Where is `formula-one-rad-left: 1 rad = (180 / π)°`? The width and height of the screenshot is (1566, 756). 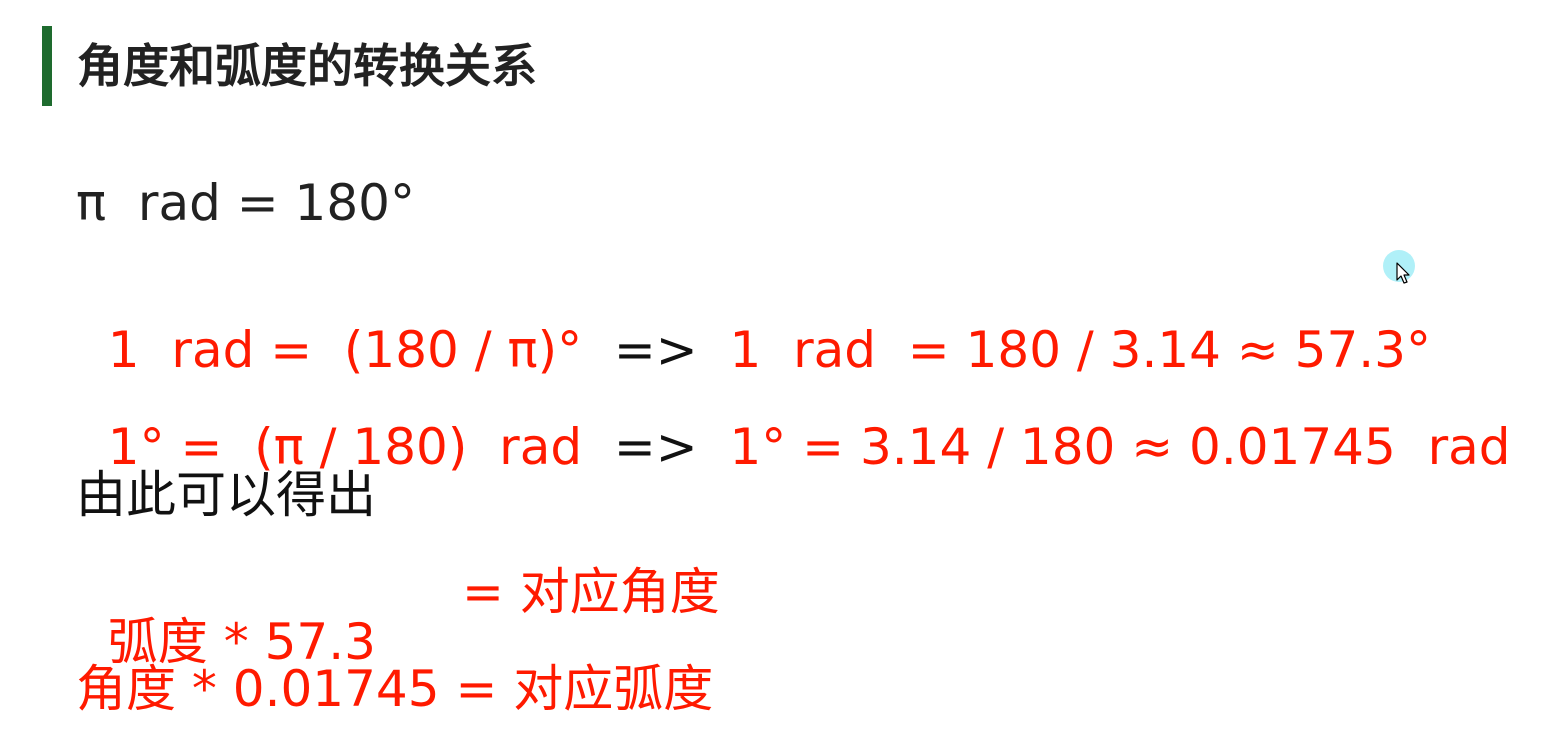 formula-one-rad-left: 1 rad = (180 / π)° is located at coordinates (360, 350).